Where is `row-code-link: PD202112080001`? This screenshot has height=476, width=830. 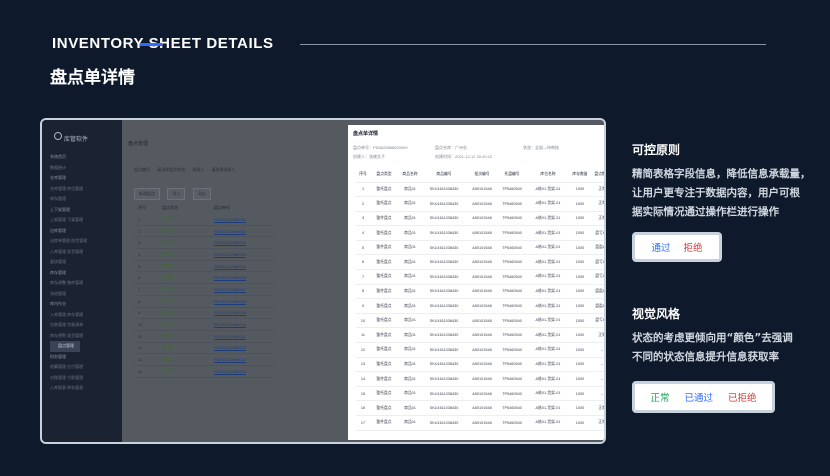 row-code-link: PD202112080001 is located at coordinates (244, 219).